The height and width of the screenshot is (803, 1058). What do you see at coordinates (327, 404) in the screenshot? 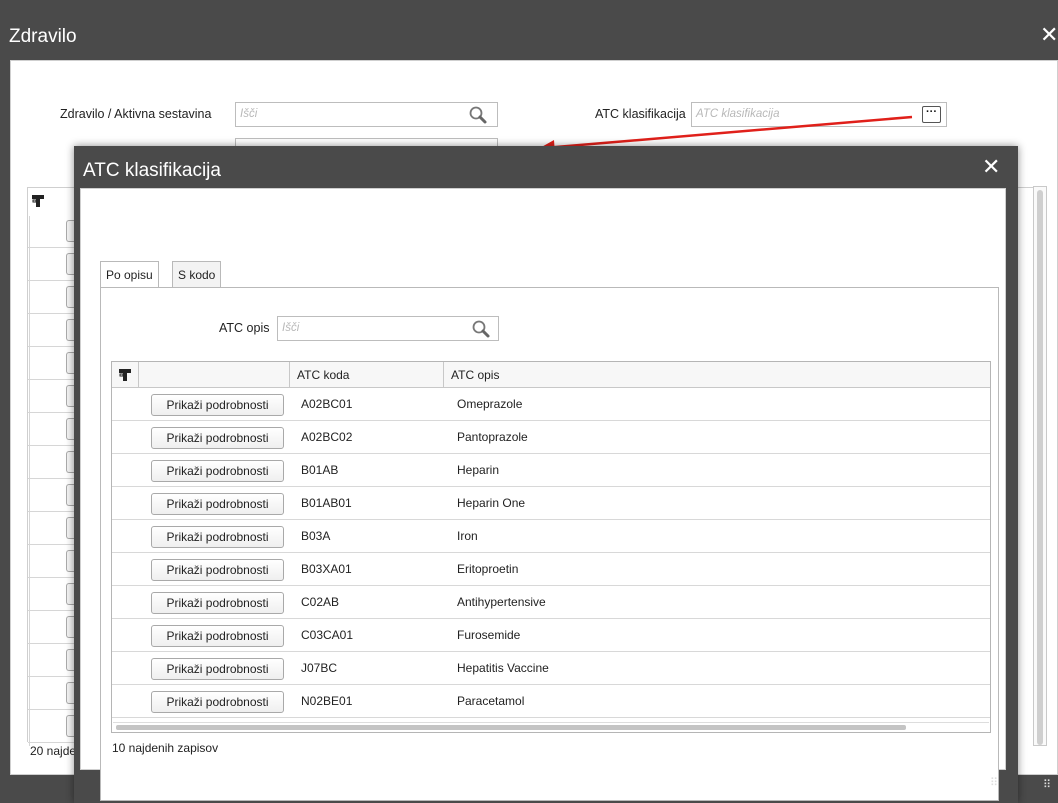
I see `atc-code-cell: A02BC01` at bounding box center [327, 404].